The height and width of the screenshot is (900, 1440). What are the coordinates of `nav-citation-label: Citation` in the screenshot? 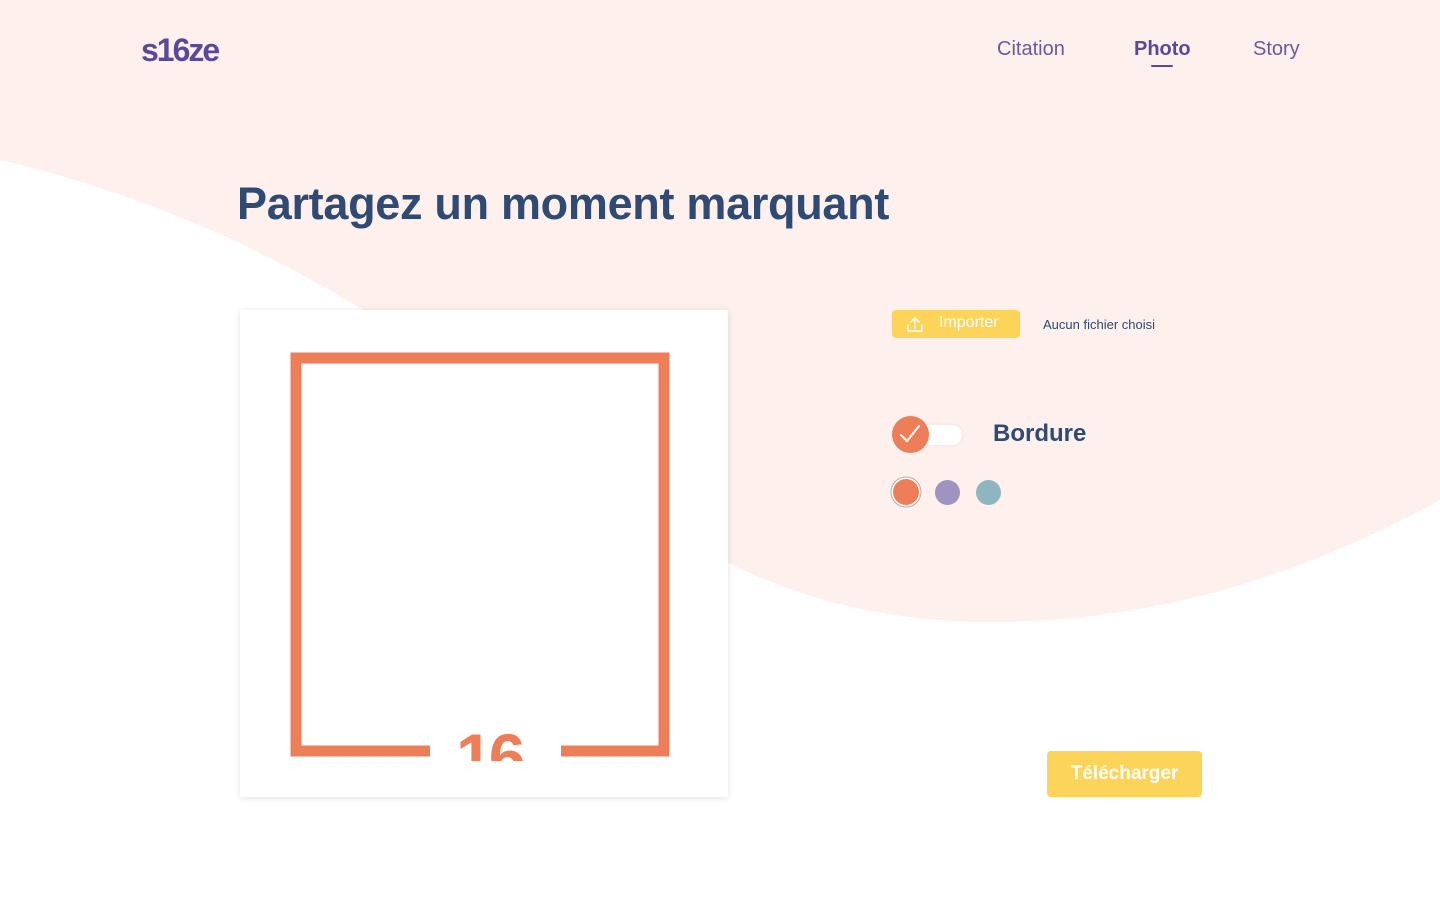 It's located at (1031, 49).